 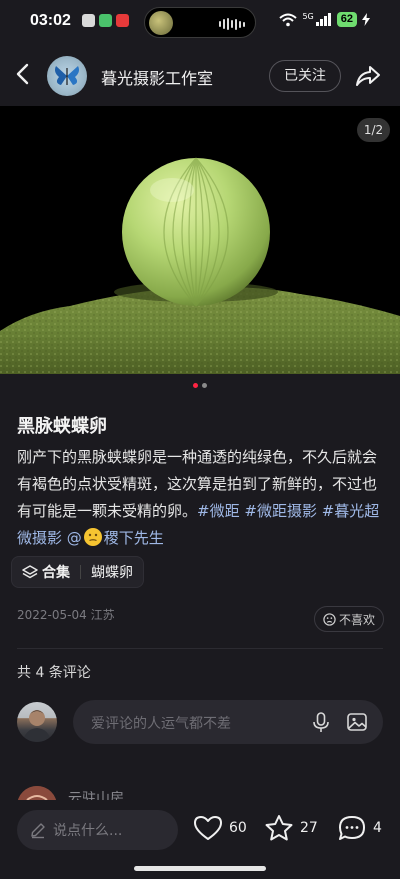 I want to click on status-indicators: 5G 62, so click(x=324, y=19).